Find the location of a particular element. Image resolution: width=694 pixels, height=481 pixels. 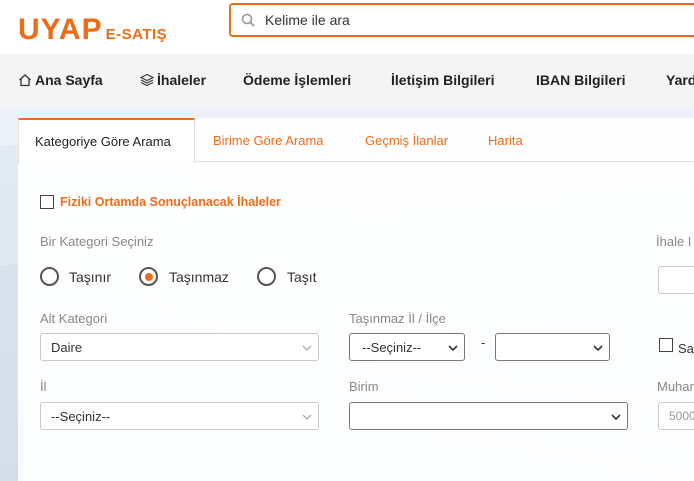

il-label: İl is located at coordinates (43, 386).